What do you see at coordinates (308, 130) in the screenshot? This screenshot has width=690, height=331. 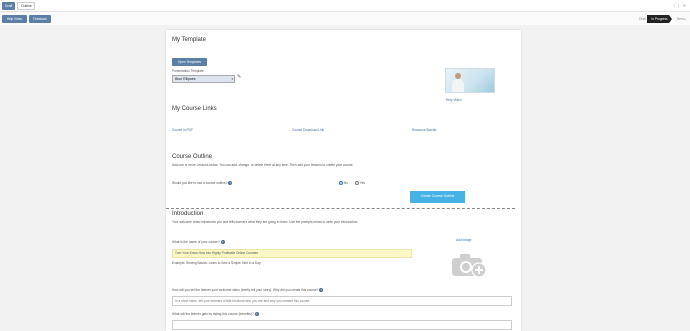 I see `course-download-link: Course Download Link` at bounding box center [308, 130].